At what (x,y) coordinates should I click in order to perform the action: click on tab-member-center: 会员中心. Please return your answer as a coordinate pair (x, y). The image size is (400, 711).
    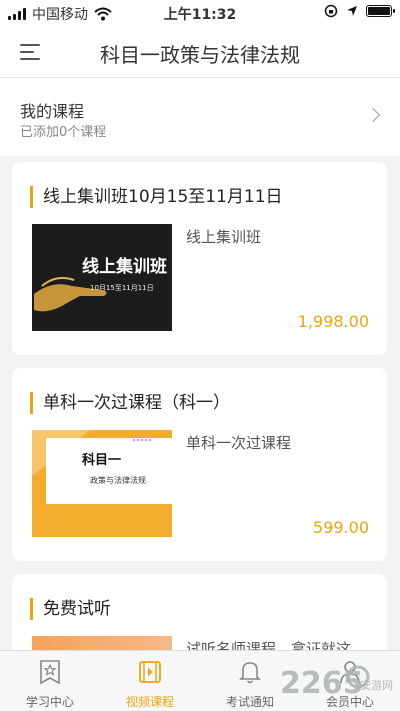
    Looking at the image, I should click on (350, 681).